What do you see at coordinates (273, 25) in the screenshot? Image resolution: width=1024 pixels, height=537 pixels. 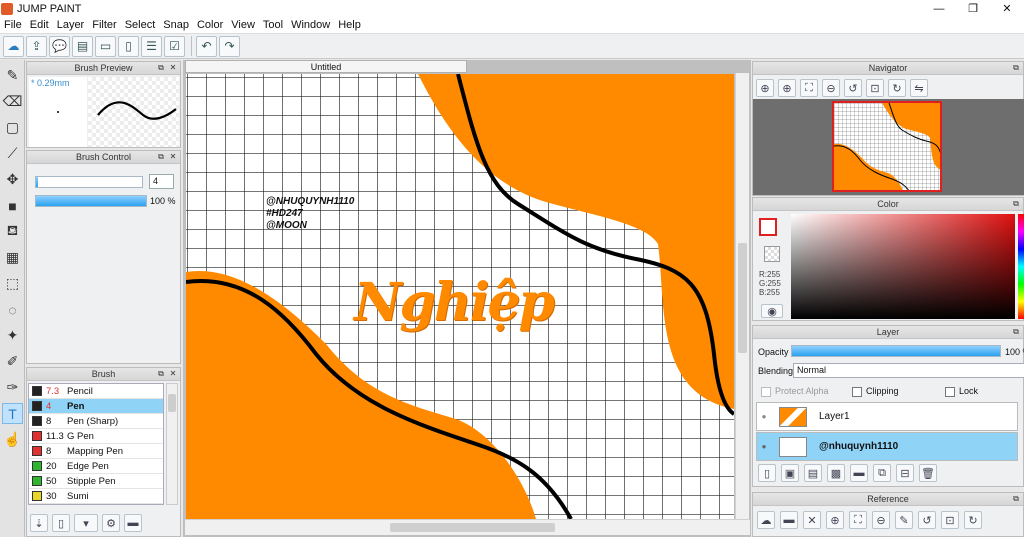 I see `menu-tool: Tool` at bounding box center [273, 25].